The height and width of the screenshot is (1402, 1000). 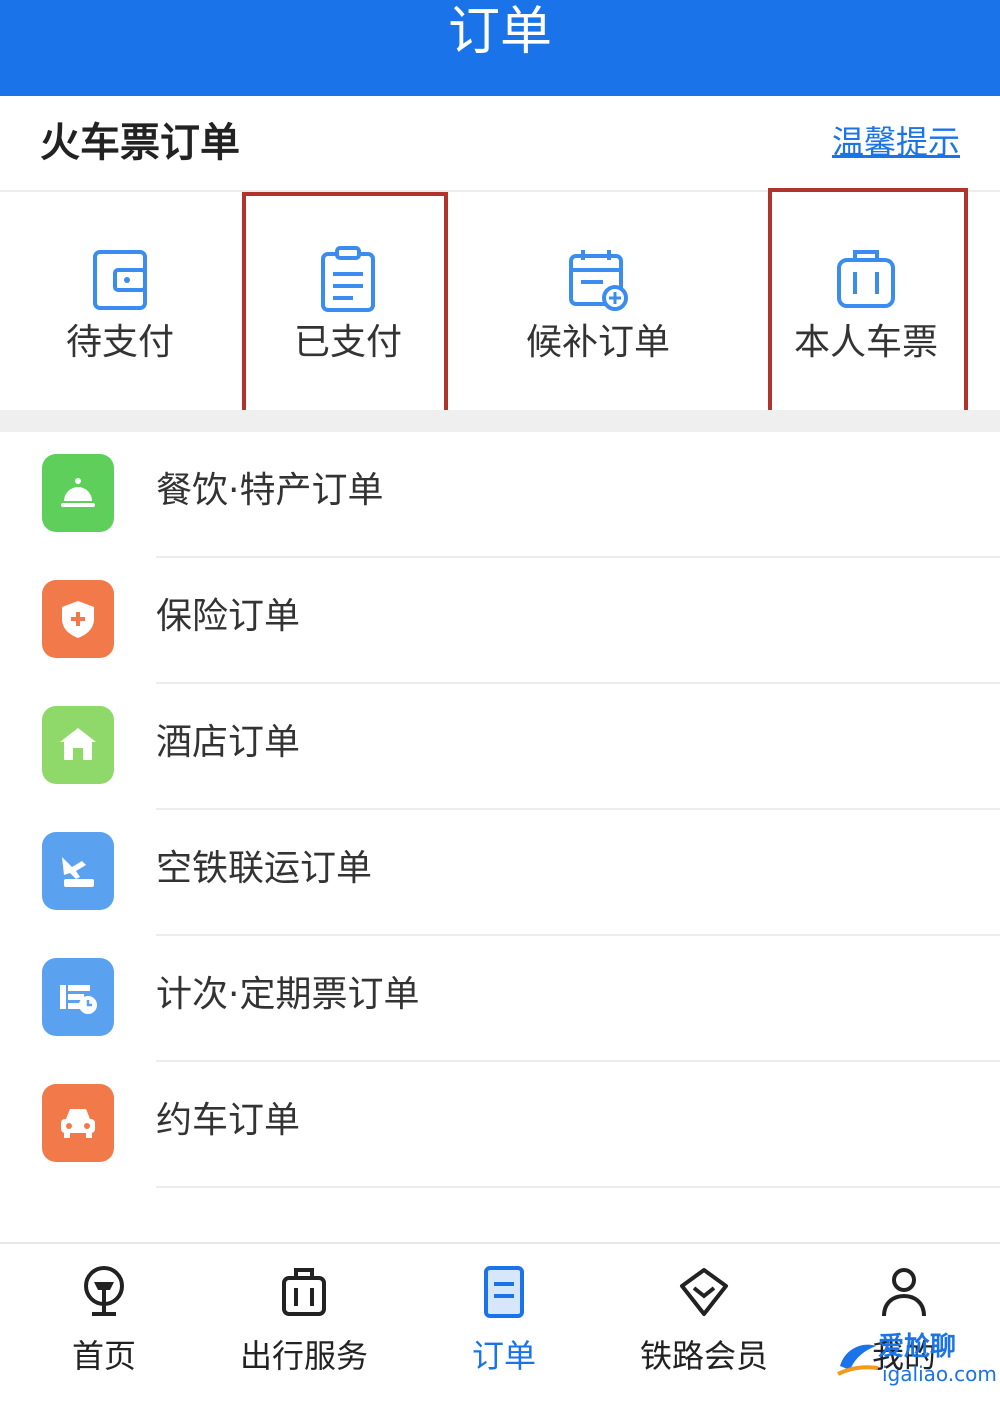 What do you see at coordinates (896, 142) in the screenshot?
I see `tips-link: 温馨提示` at bounding box center [896, 142].